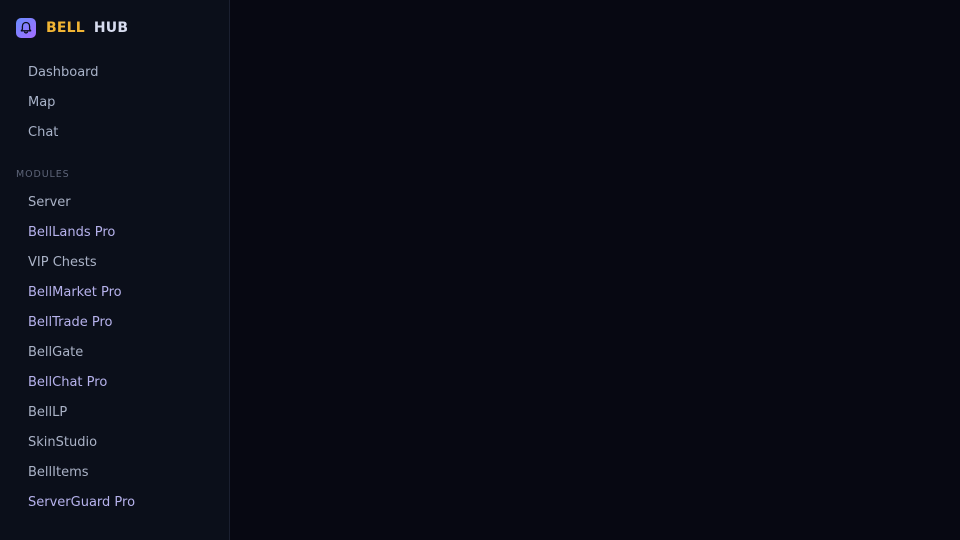 The image size is (960, 540). Describe the element at coordinates (62, 443) in the screenshot. I see `sidebar-item-skinstudio: SkinStudio` at that location.